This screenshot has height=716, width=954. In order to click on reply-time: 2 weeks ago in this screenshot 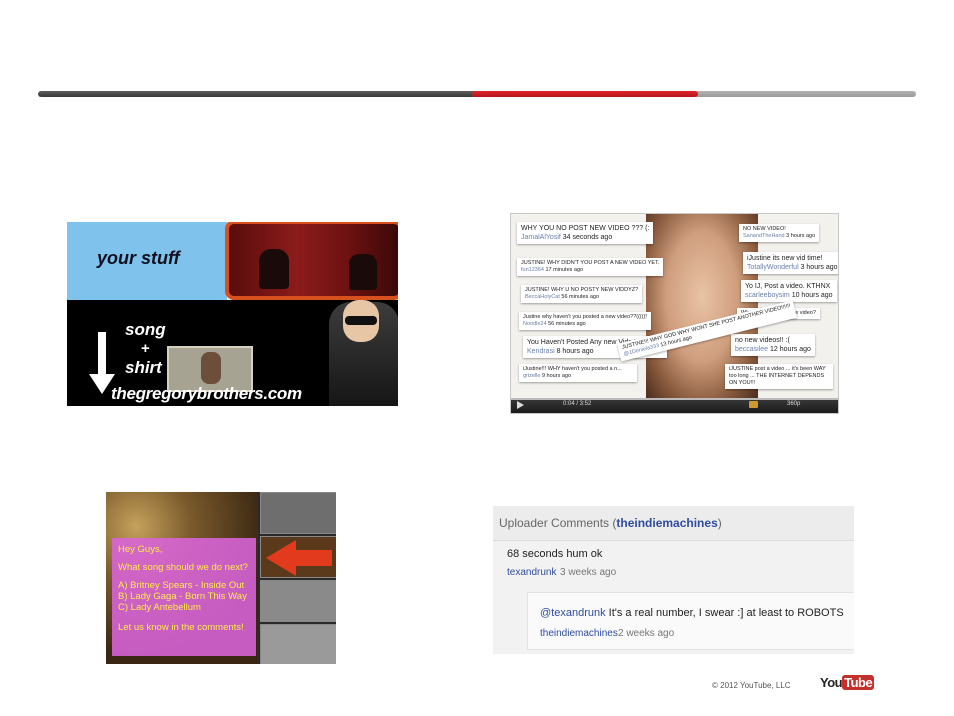, I will do `click(646, 633)`.